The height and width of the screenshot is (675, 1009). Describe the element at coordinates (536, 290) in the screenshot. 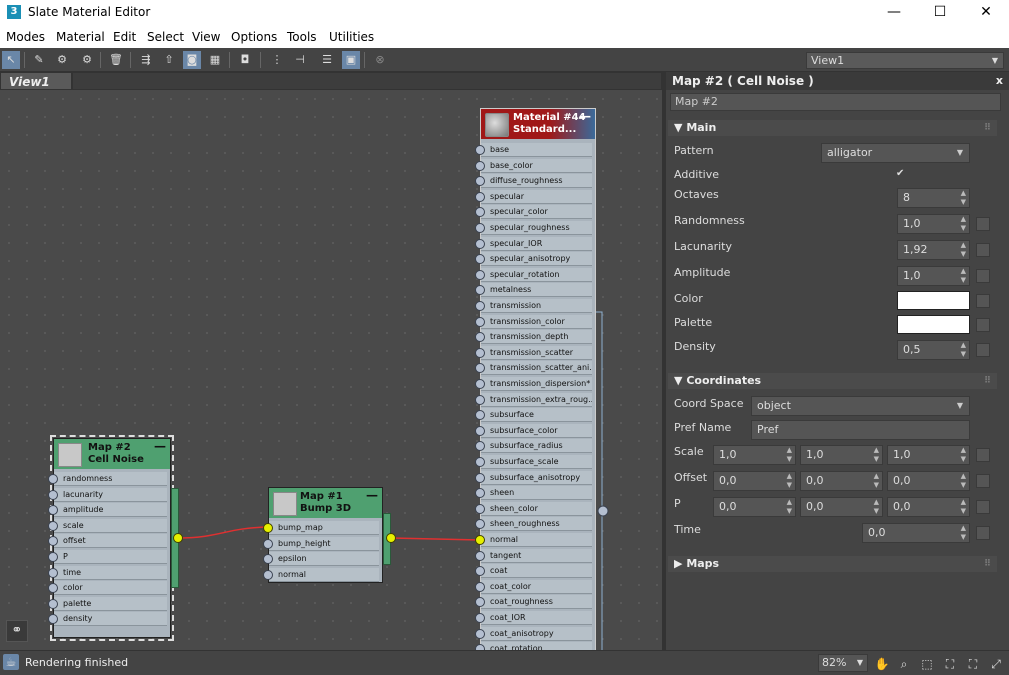

I see `slot-metalness: metalness` at that location.